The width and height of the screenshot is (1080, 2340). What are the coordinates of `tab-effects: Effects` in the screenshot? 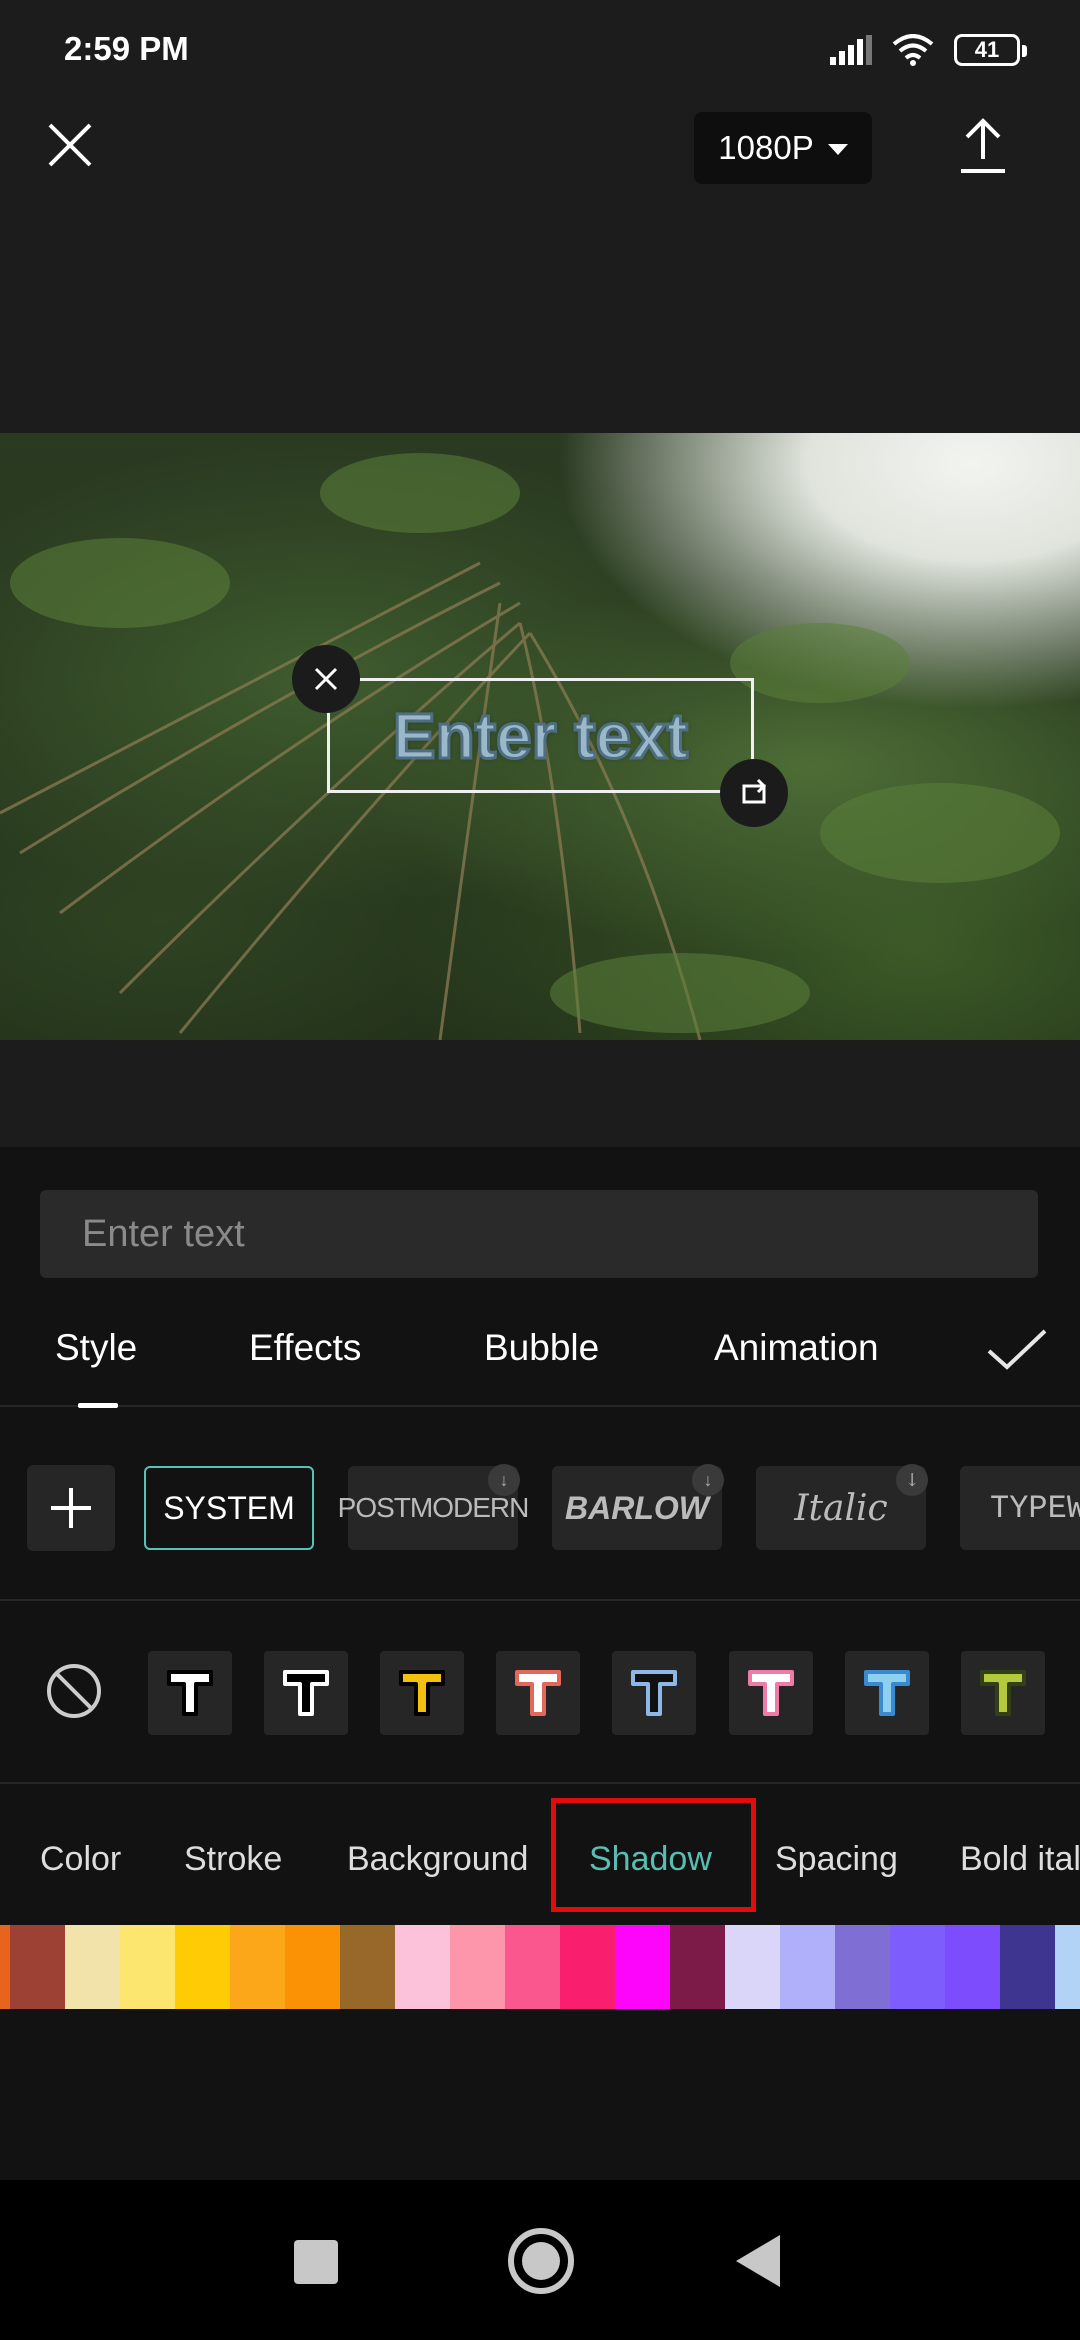 It's located at (305, 1348).